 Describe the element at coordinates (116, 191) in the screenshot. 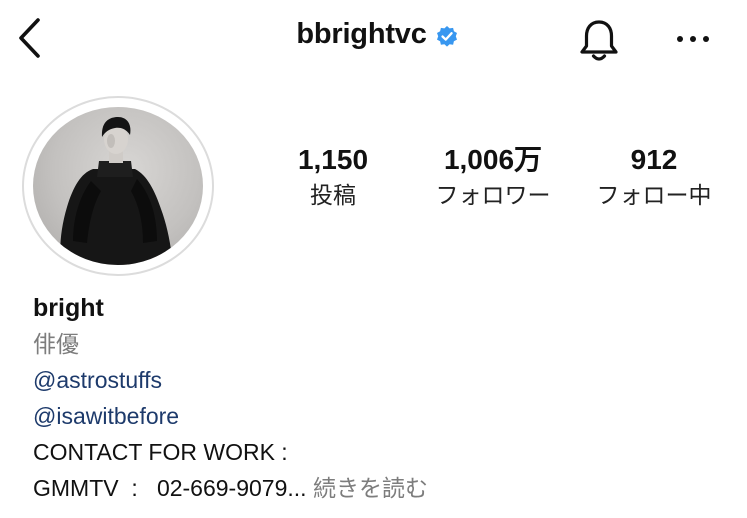

I see `profile-photo` at that location.